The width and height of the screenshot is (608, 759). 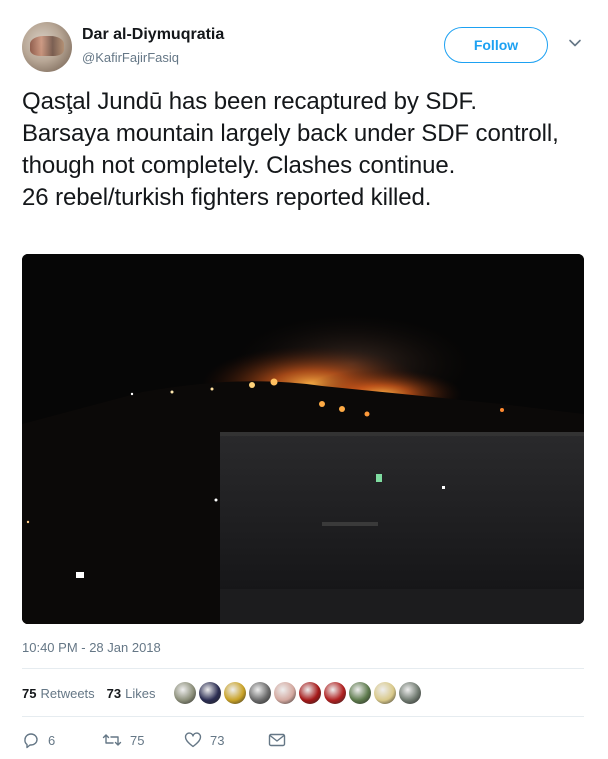 I want to click on avatar, so click(x=47, y=47).